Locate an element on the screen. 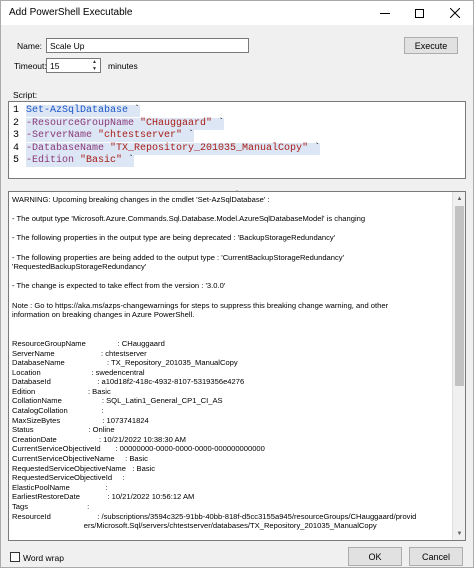 Image resolution: width=474 pixels, height=568 pixels. output-line: CreationDate : 10/21/2022 10:38:30 AM is located at coordinates (99, 439).